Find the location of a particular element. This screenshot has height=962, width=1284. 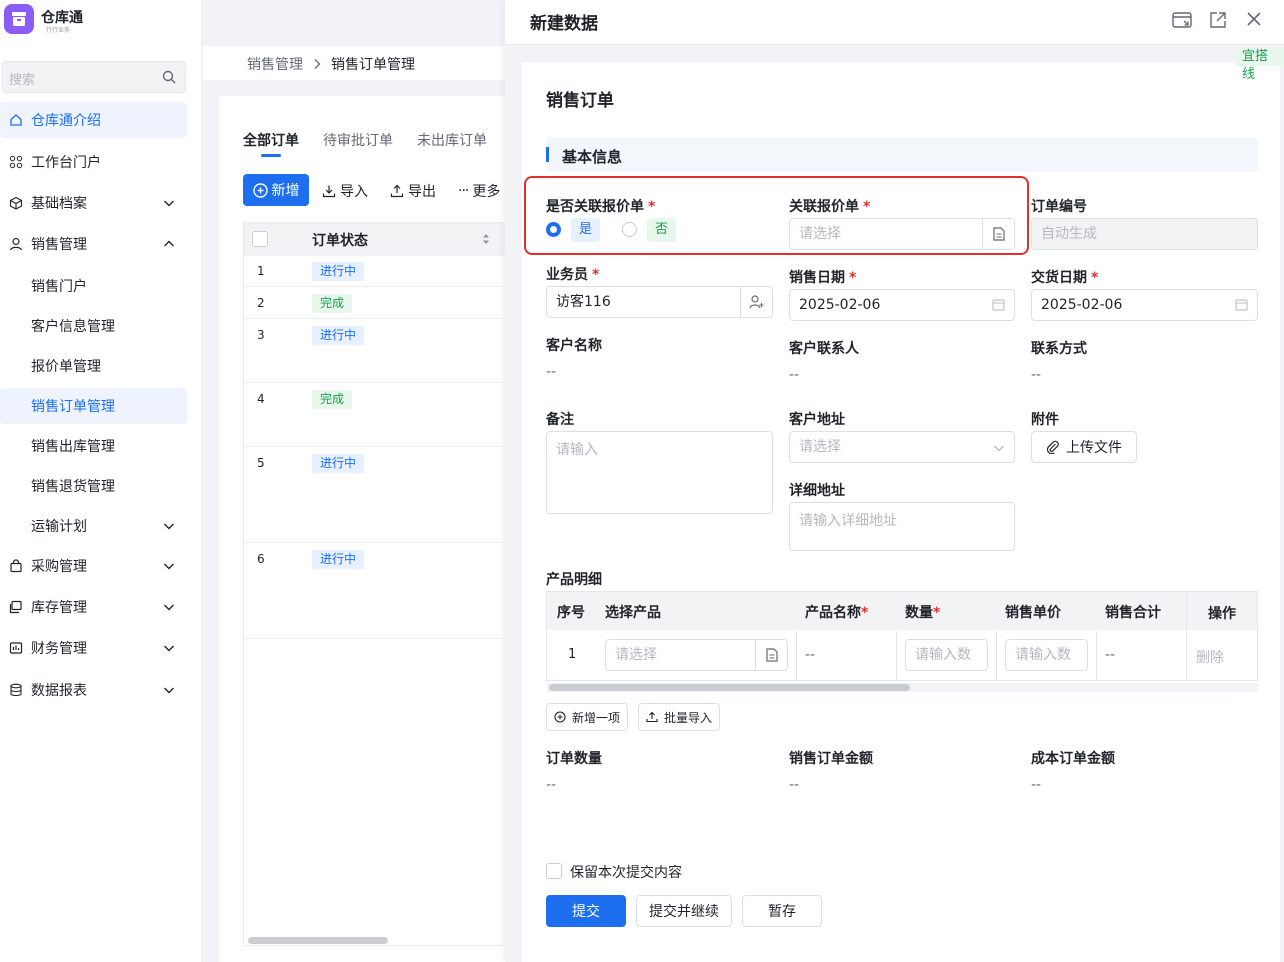

quote-select: 请选择 is located at coordinates (902, 234).